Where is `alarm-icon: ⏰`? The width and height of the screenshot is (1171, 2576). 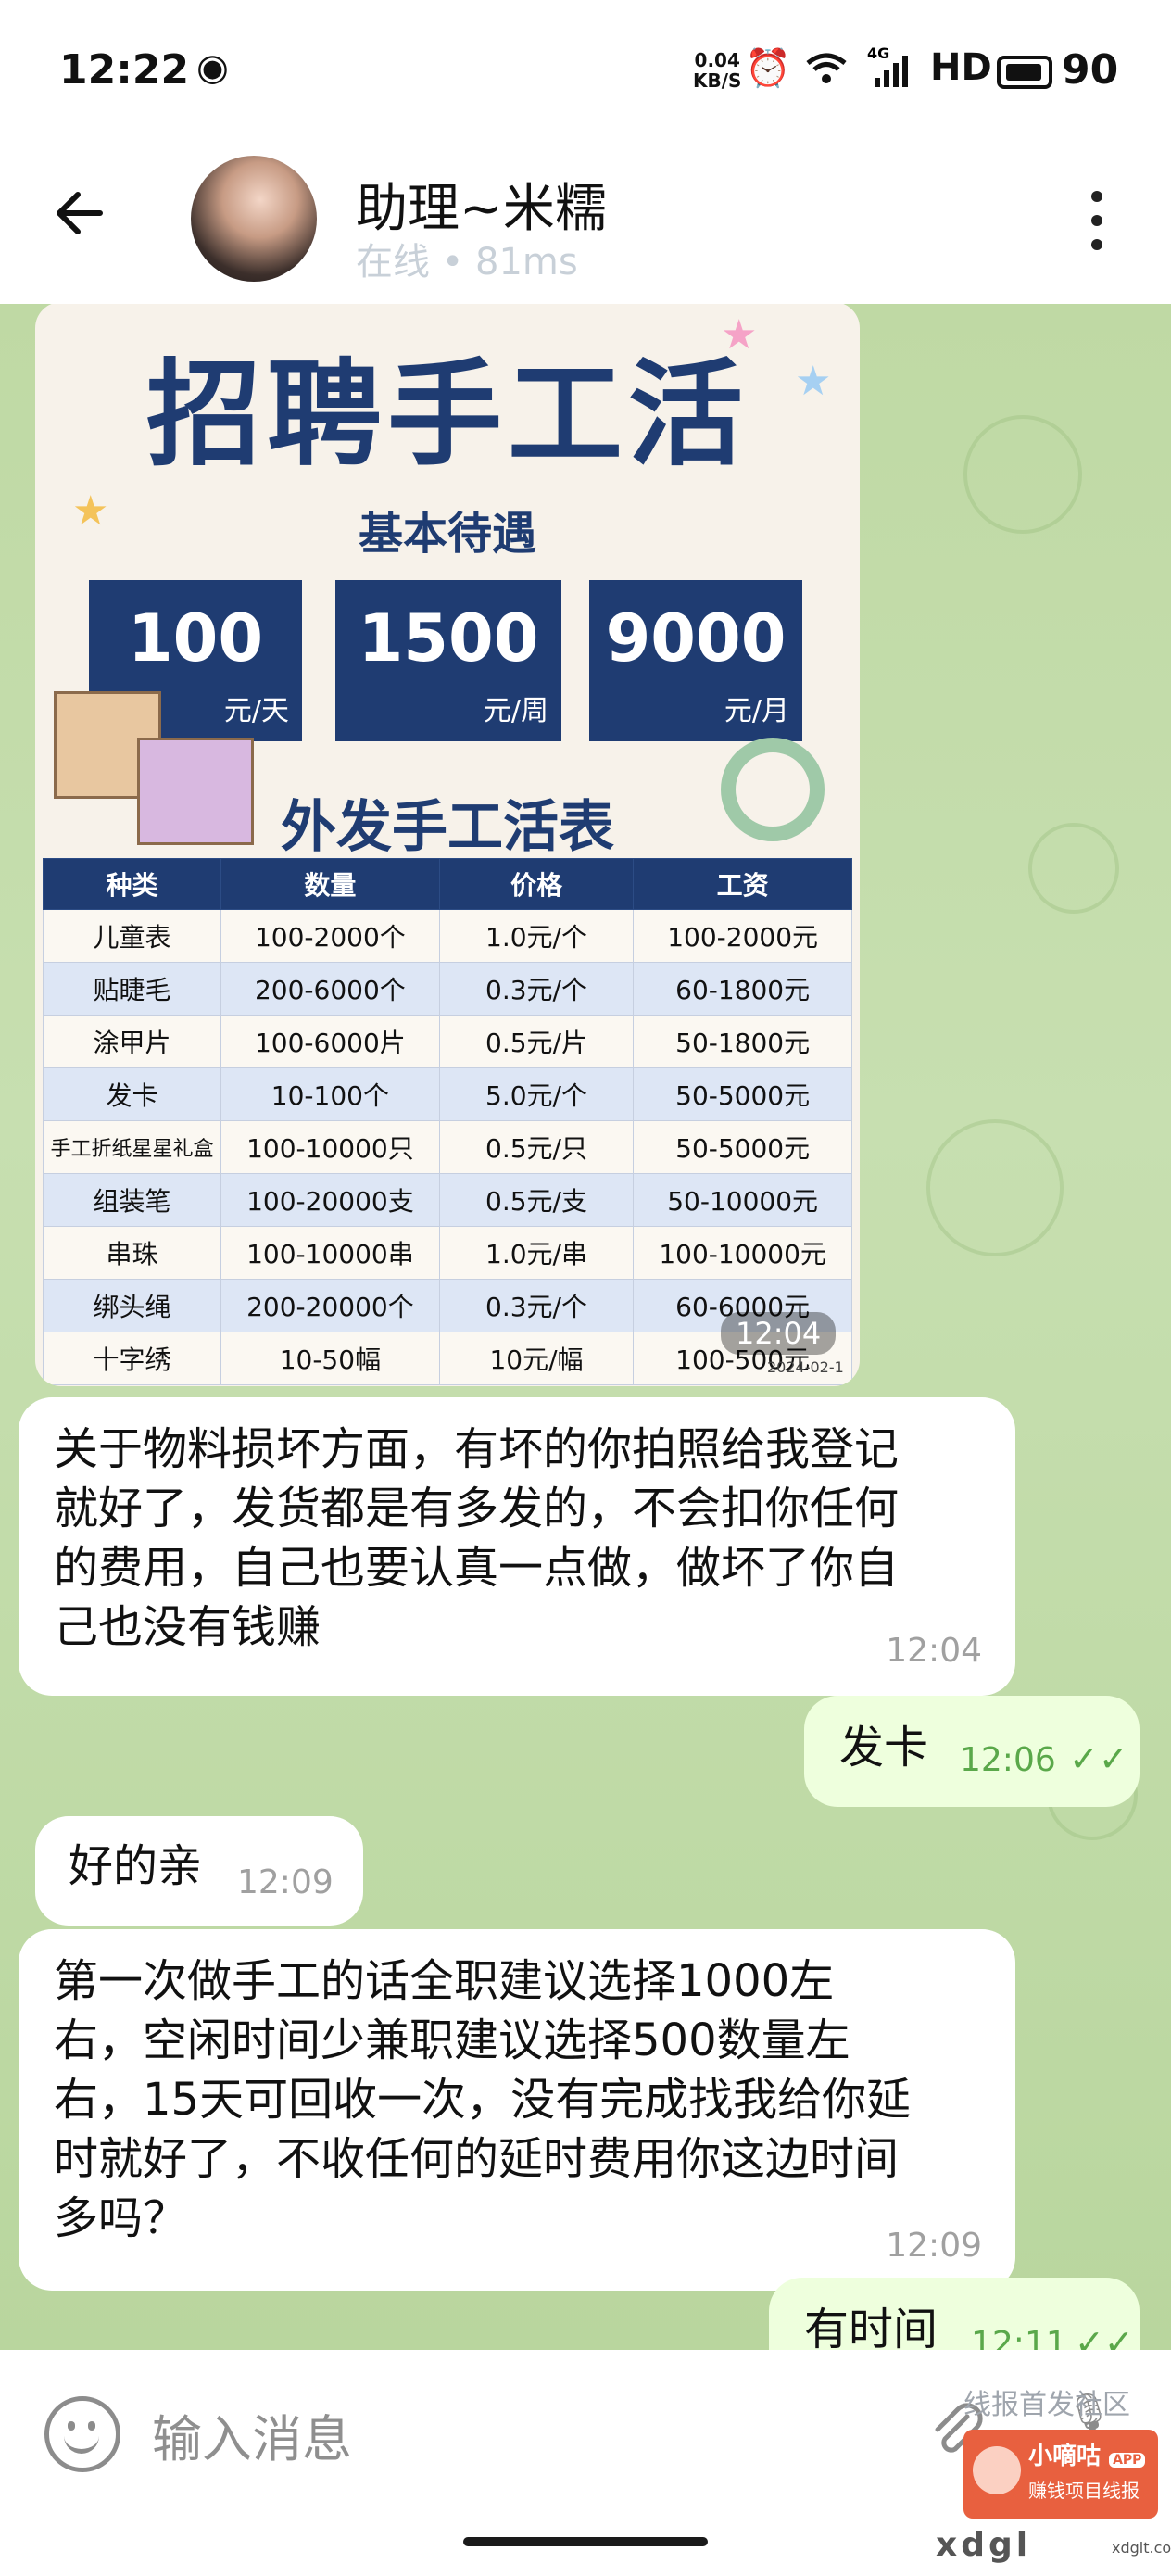 alarm-icon: ⏰ is located at coordinates (768, 68).